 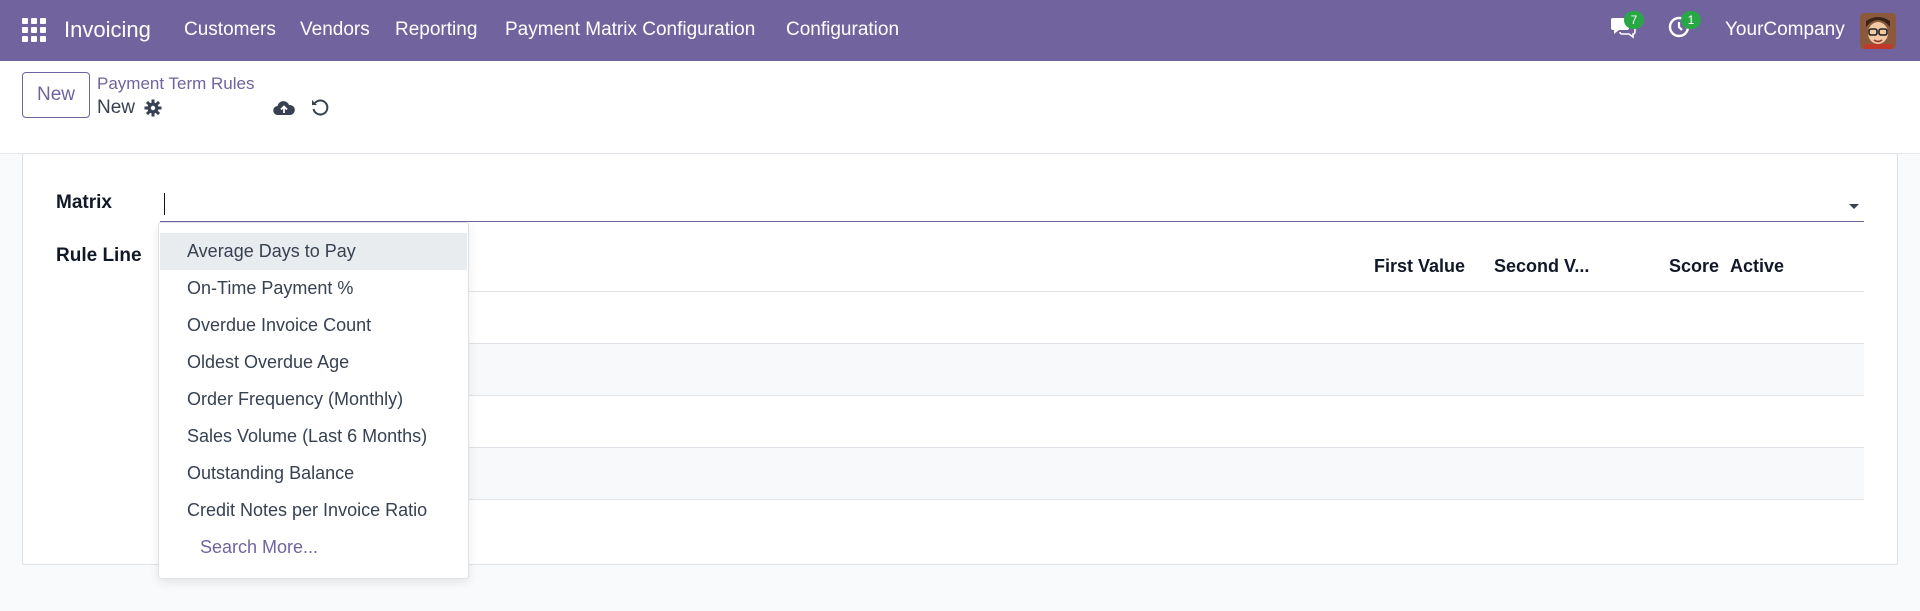 I want to click on activities-button: 1, so click(x=1684, y=27).